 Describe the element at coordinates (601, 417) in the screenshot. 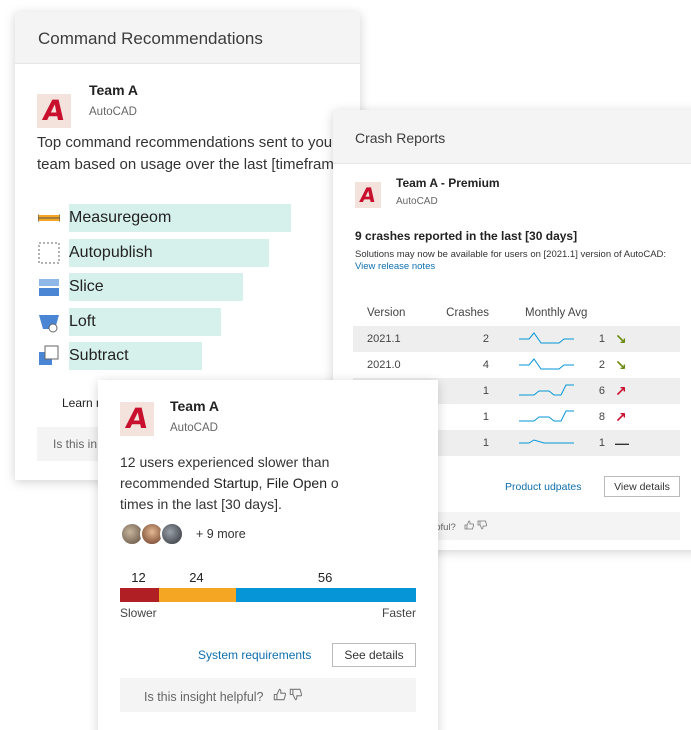

I see `avg-cell: 8` at that location.